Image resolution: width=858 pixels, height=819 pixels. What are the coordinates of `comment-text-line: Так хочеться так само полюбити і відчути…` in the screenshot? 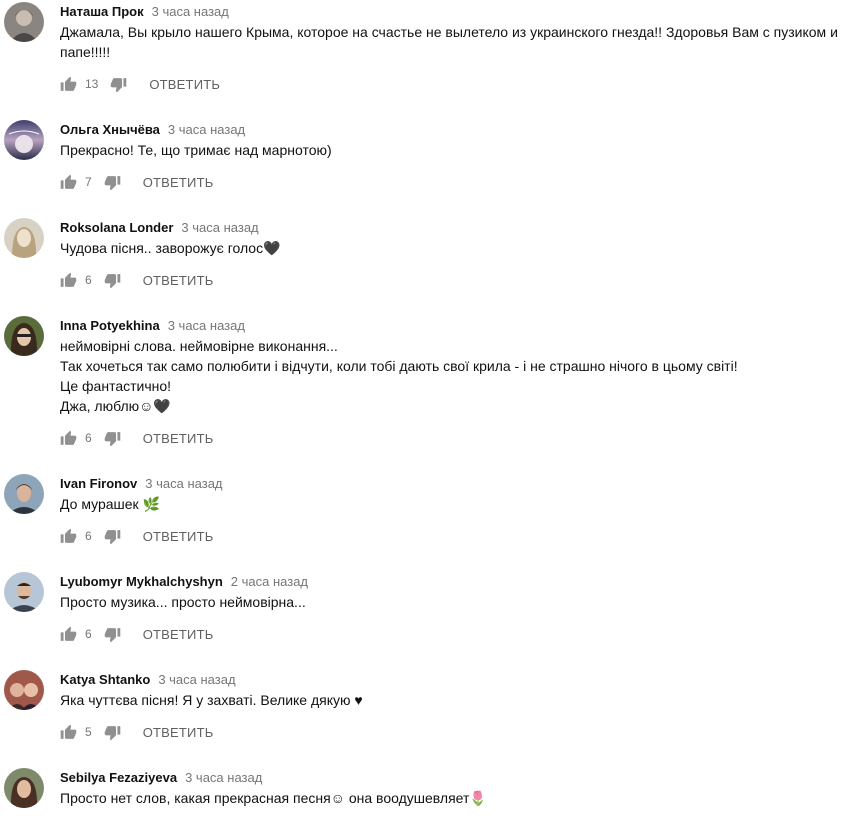 It's located at (399, 366).